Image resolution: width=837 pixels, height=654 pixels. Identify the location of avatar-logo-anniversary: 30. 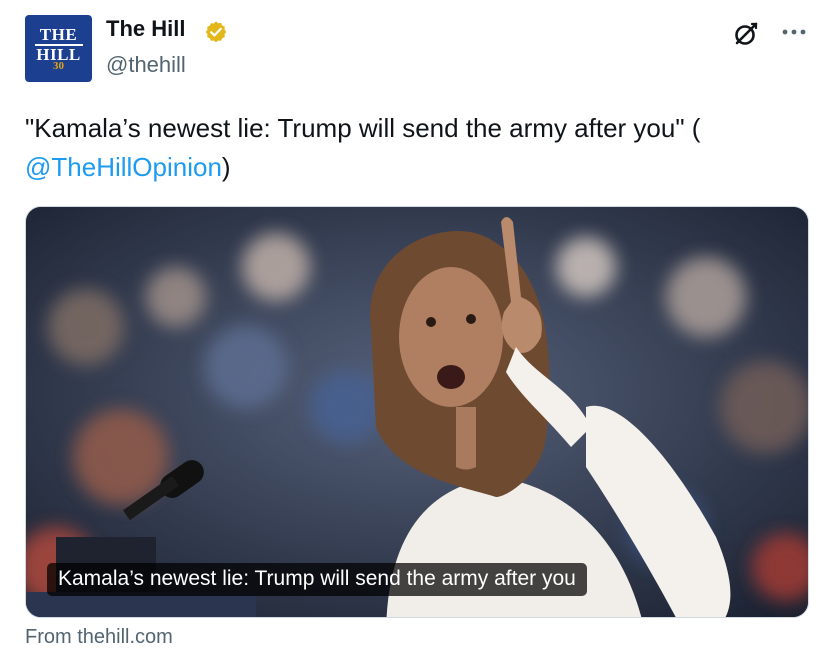
(58, 65).